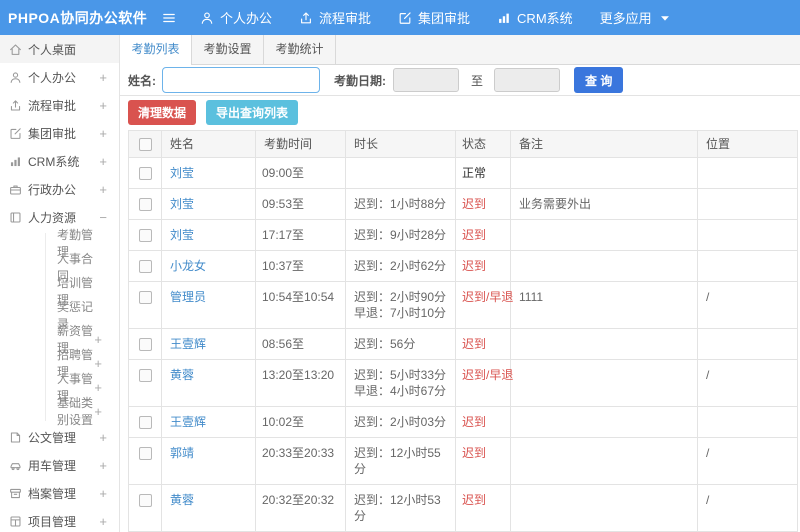 This screenshot has width=800, height=532. Describe the element at coordinates (188, 297) in the screenshot. I see `employee-name-link: 管理员` at that location.